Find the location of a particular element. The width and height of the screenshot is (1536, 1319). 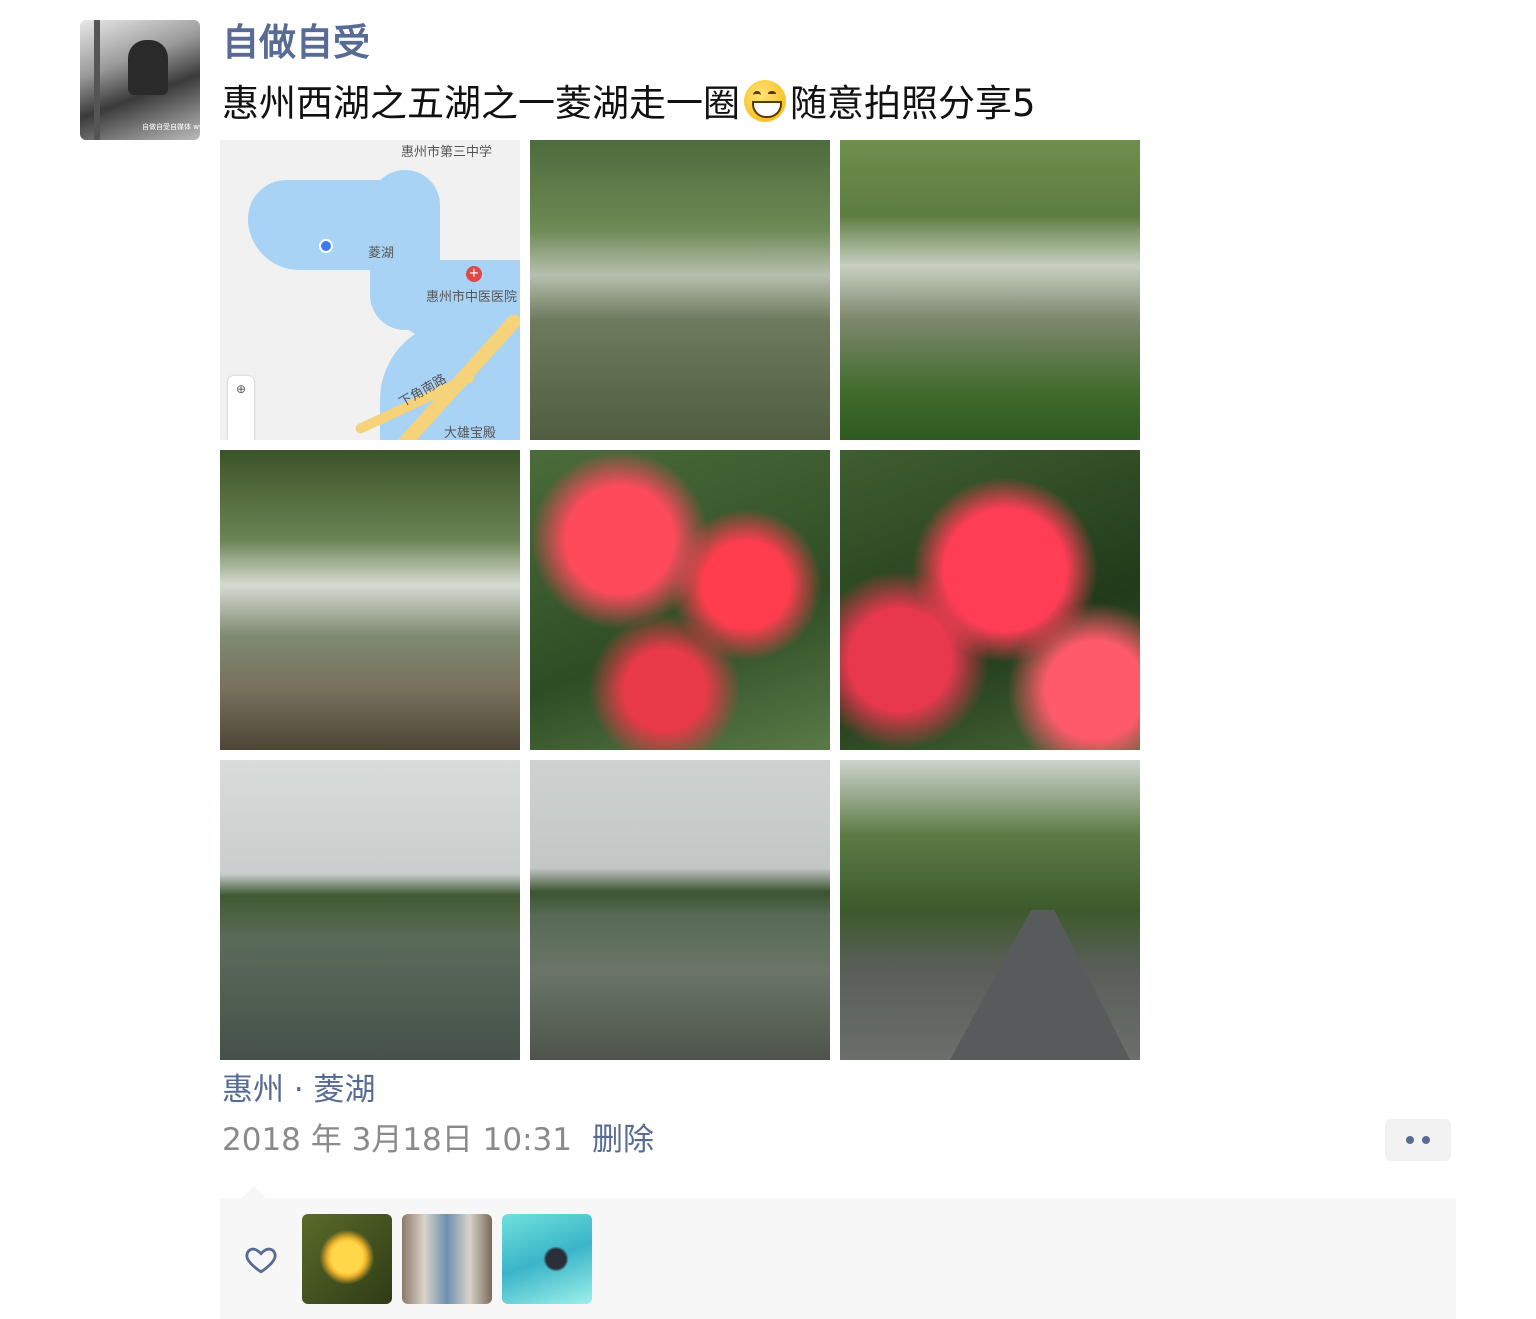

avatar-caption: 自做自受自媒体 www.easybright.com is located at coordinates (171, 127).